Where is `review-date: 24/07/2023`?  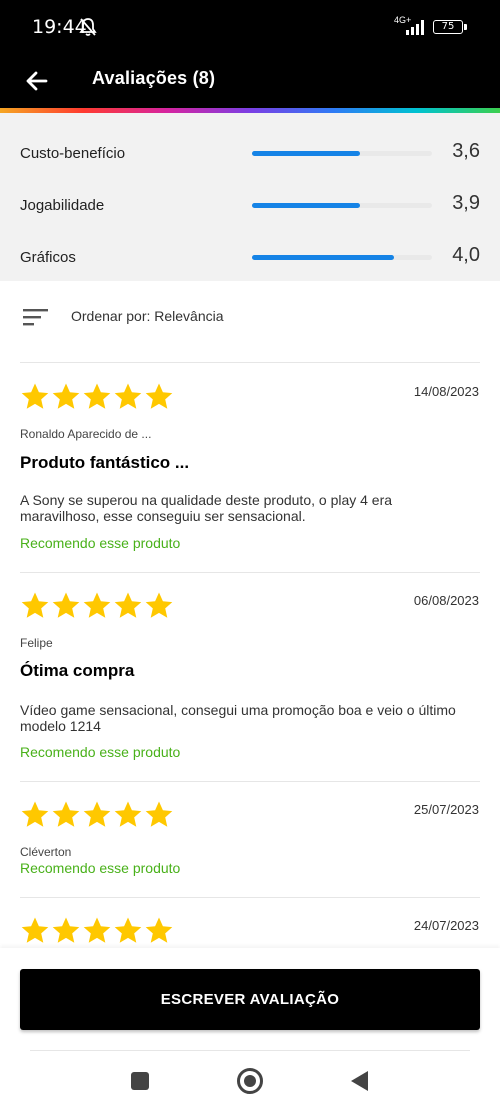
review-date: 24/07/2023 is located at coordinates (446, 925).